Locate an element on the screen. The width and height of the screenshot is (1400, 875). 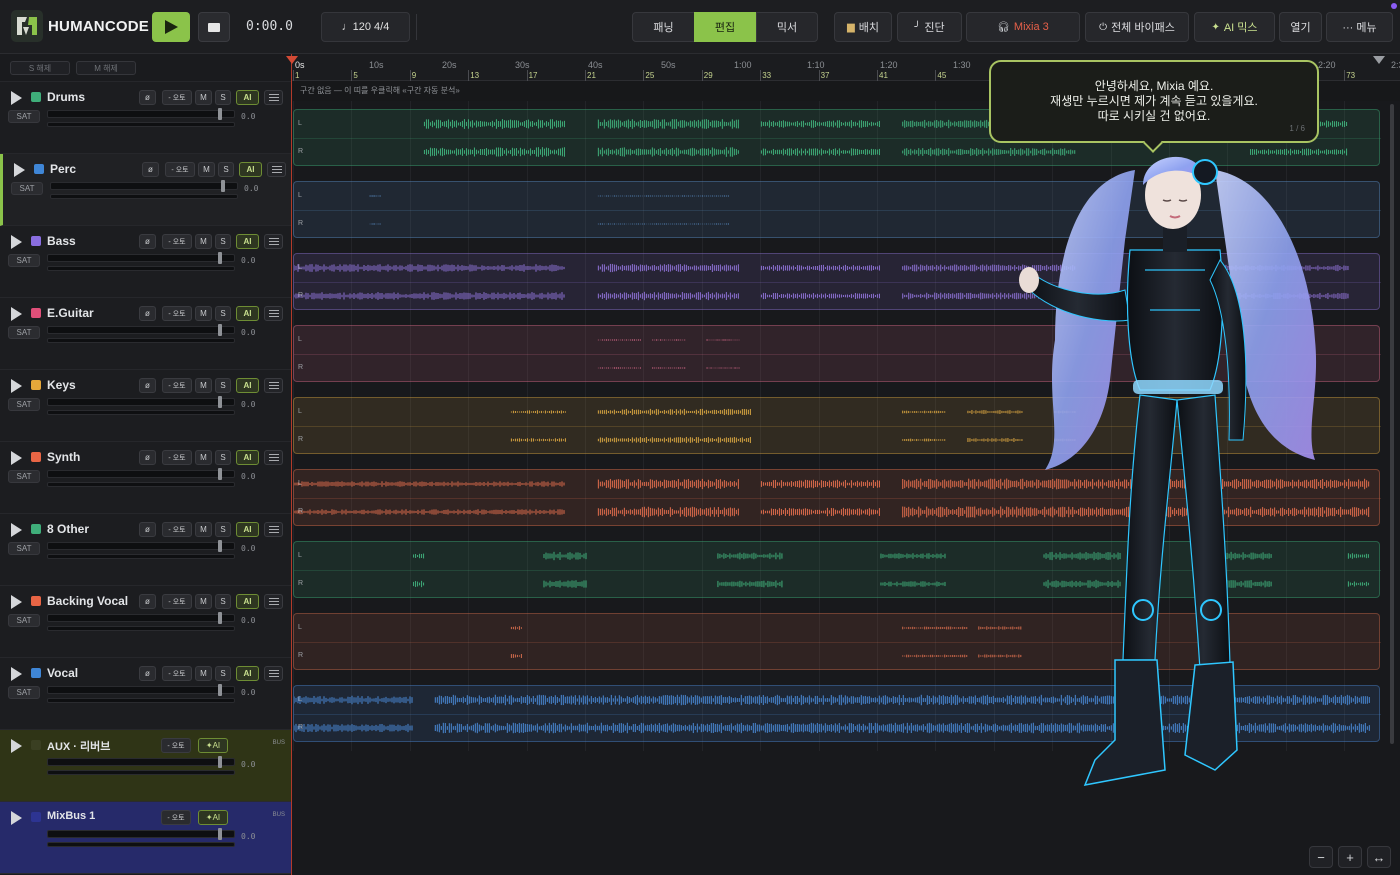
track-header-keys: Keys SAT ø - 오토 M S AI 0.0 is located at coordinates (145, 406).